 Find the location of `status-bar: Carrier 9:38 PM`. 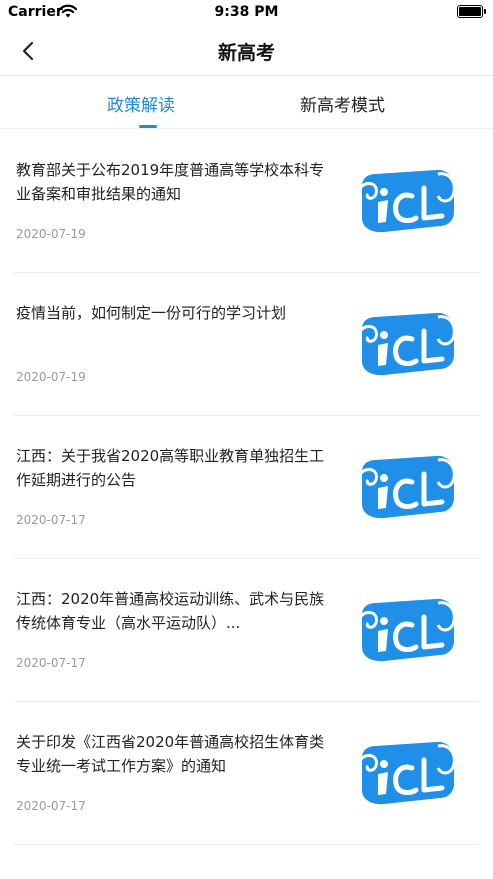

status-bar: Carrier 9:38 PM is located at coordinates (246, 13).